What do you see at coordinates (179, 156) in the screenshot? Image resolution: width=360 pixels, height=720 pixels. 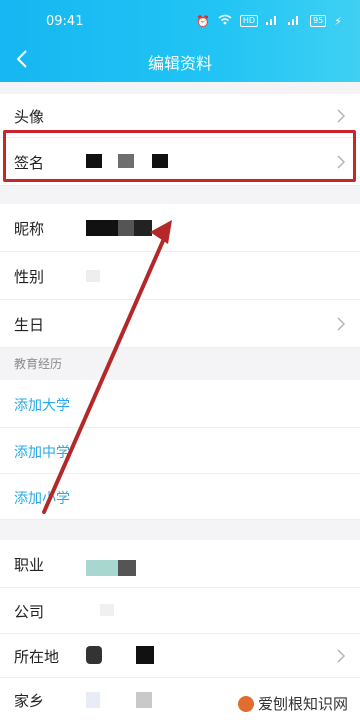 I see `highlight-box` at bounding box center [179, 156].